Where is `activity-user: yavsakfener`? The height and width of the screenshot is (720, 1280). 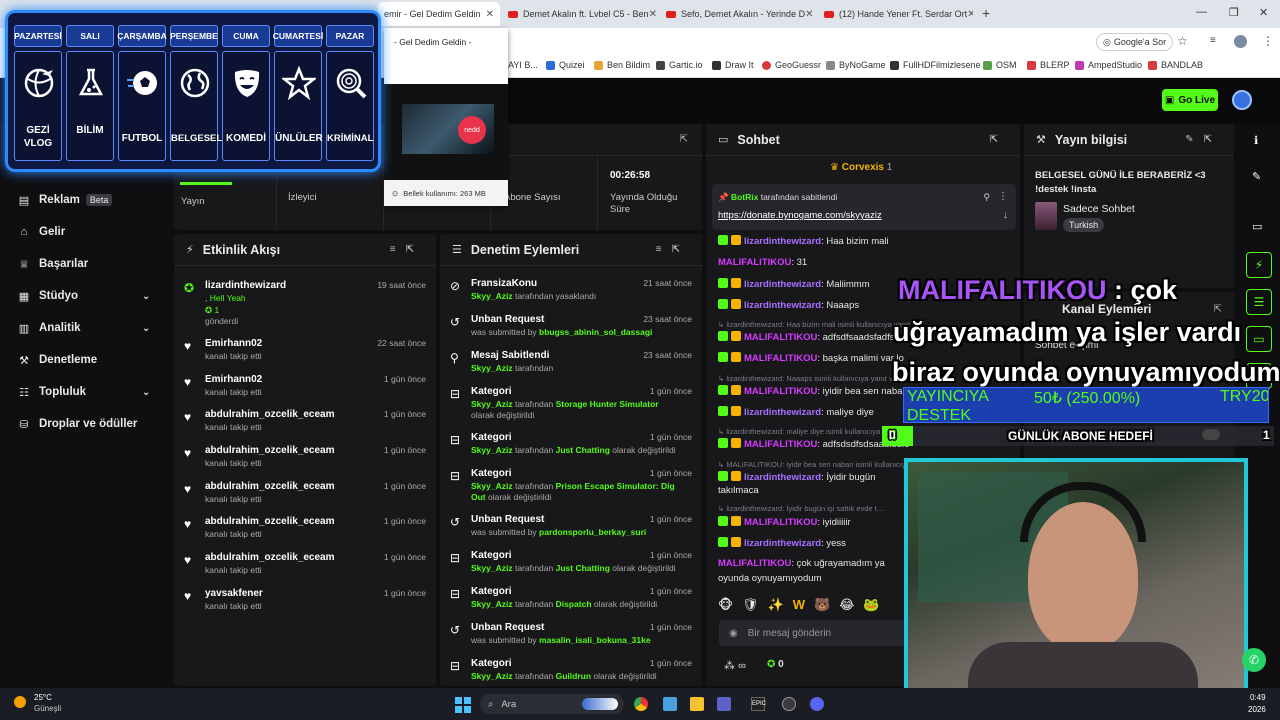 activity-user: yavsakfener is located at coordinates (234, 593).